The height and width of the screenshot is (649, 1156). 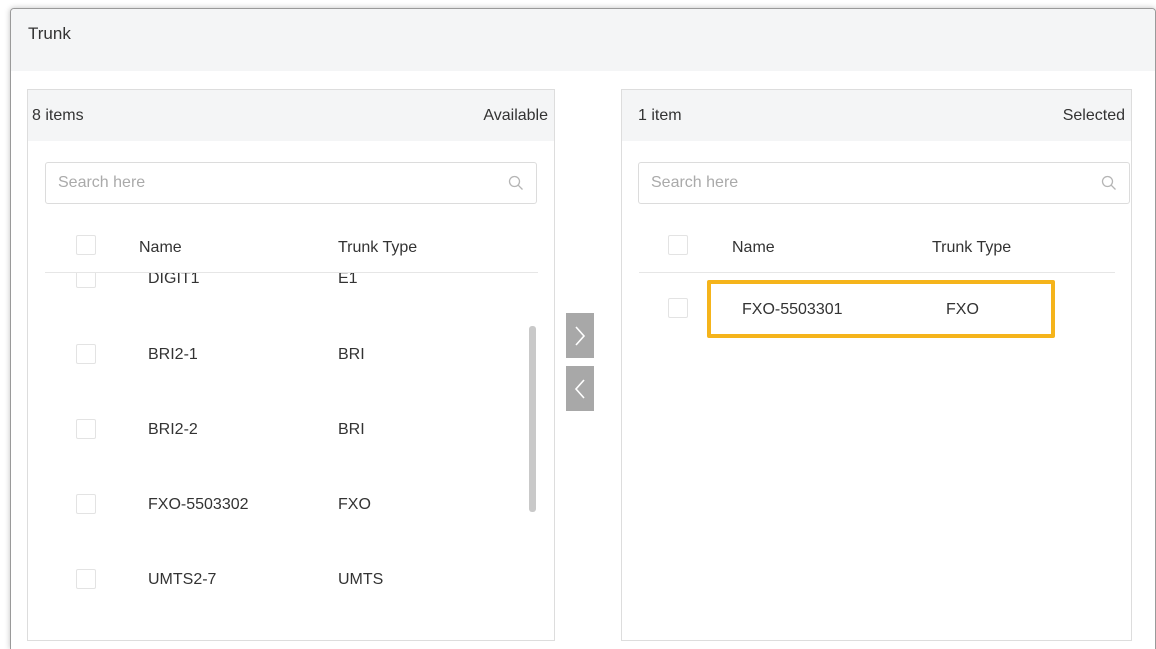 What do you see at coordinates (182, 579) in the screenshot?
I see `trunk-name: UMTS2-7` at bounding box center [182, 579].